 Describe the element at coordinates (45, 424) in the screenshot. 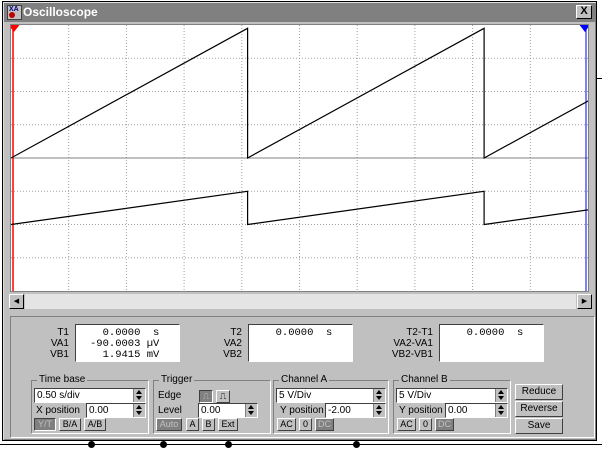

I see `yt-mode-button: Y/T` at that location.